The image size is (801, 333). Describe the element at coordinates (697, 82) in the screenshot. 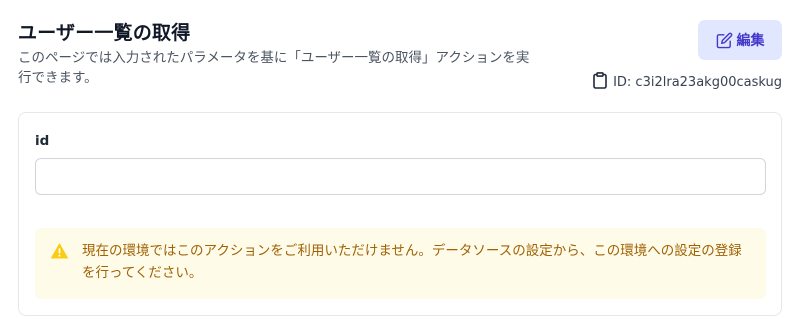

I see `action-id-text: ID: c3i2lra23akg00caskug` at that location.